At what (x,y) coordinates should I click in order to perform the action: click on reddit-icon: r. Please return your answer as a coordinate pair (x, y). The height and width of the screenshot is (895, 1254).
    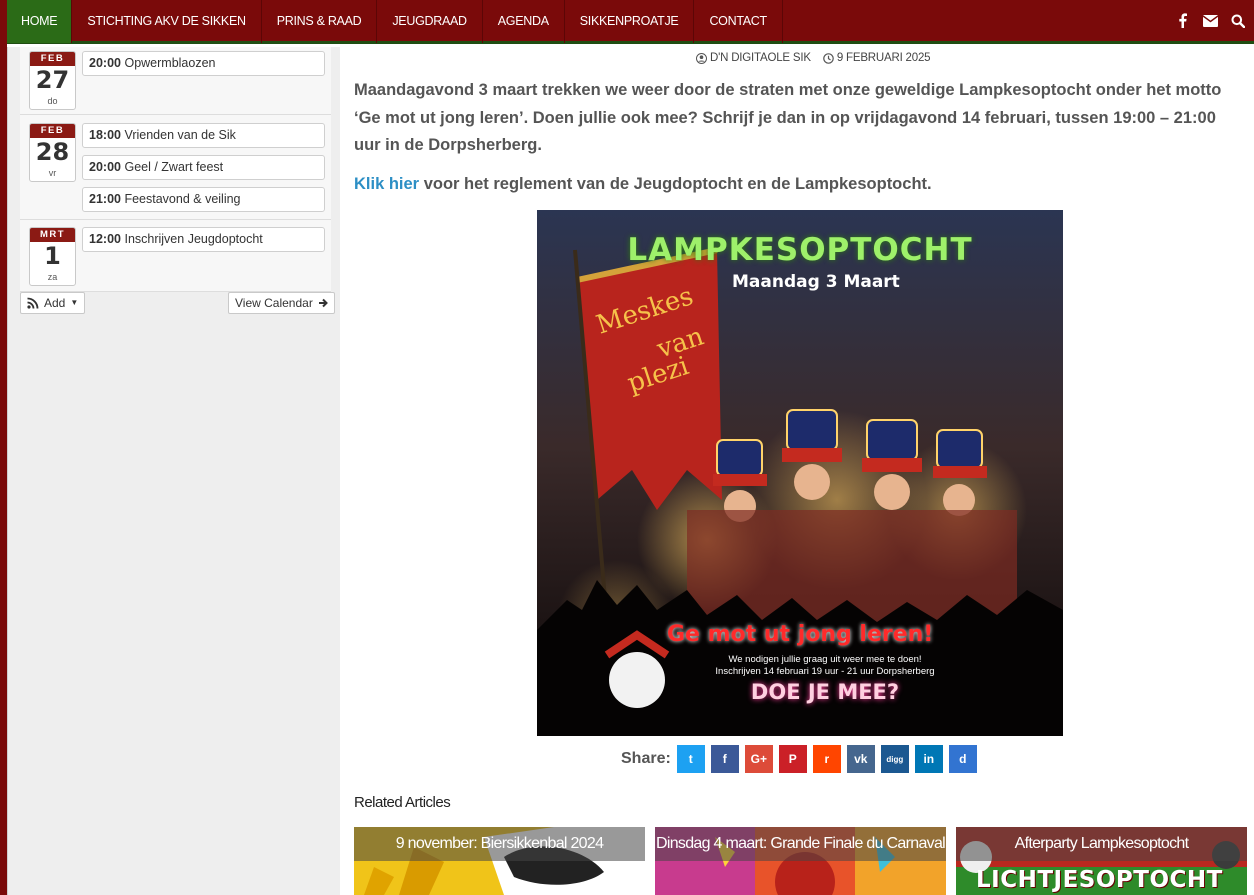
    Looking at the image, I should click on (827, 759).